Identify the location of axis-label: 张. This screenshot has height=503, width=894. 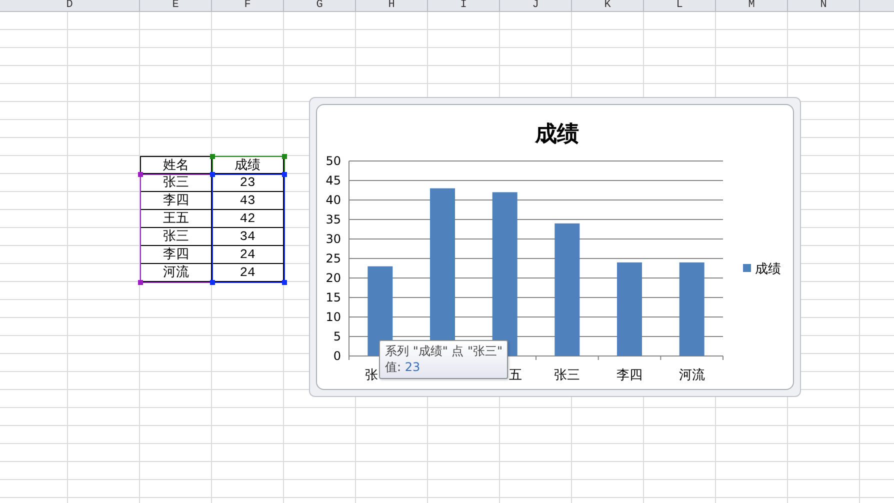
(371, 375).